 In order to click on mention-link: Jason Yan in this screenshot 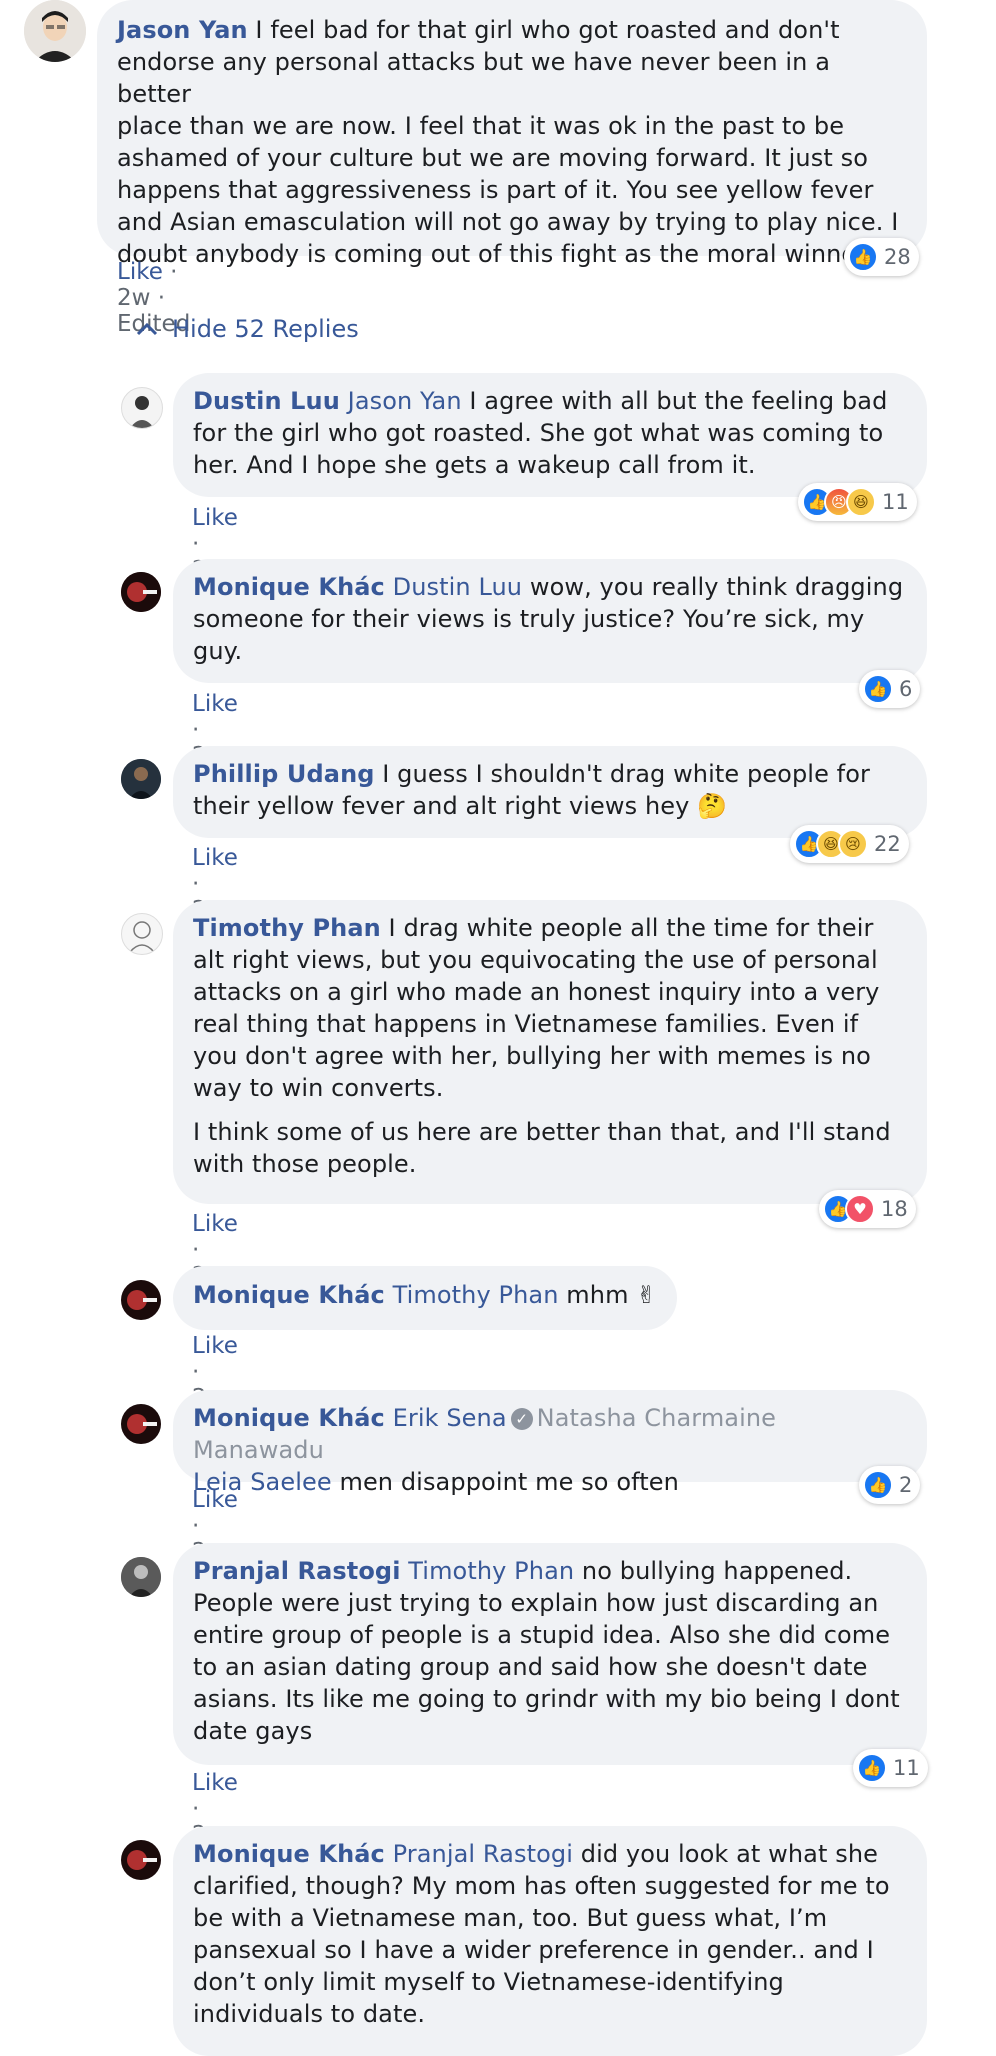, I will do `click(405, 401)`.